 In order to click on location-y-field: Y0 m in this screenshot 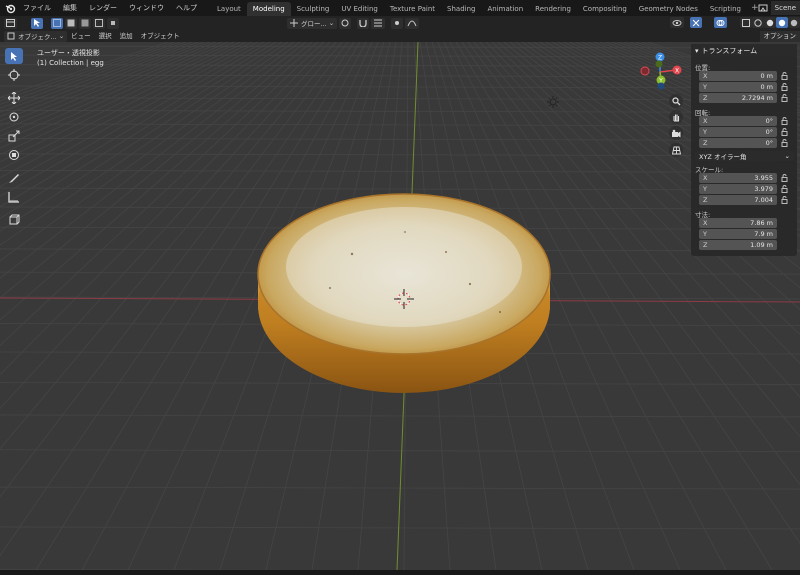, I will do `click(738, 87)`.